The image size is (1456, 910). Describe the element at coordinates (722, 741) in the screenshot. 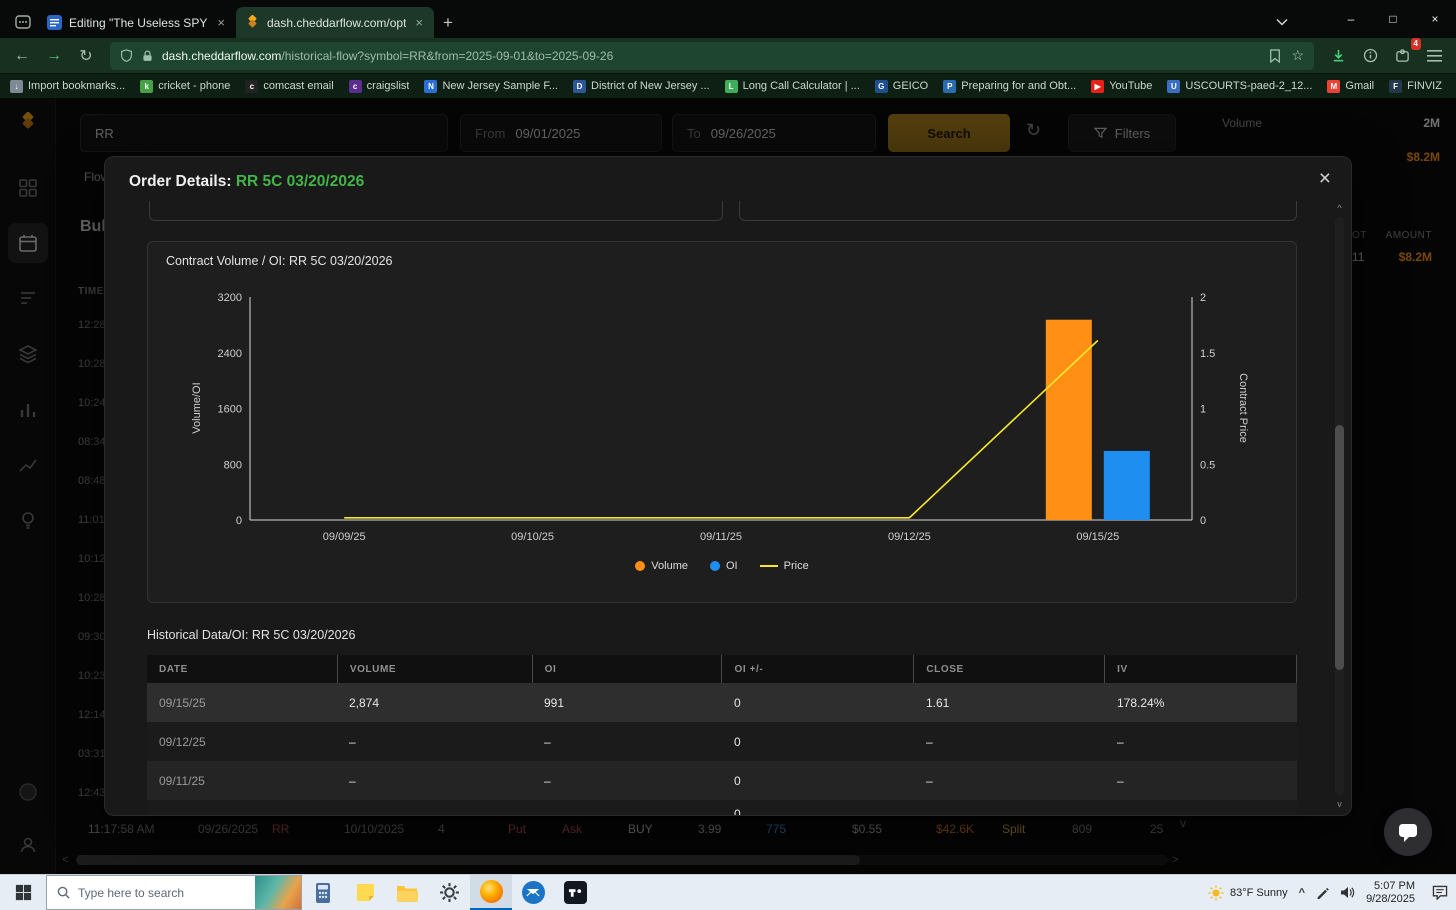

I see `history-row: 09/12/25 – – 0 – –` at that location.